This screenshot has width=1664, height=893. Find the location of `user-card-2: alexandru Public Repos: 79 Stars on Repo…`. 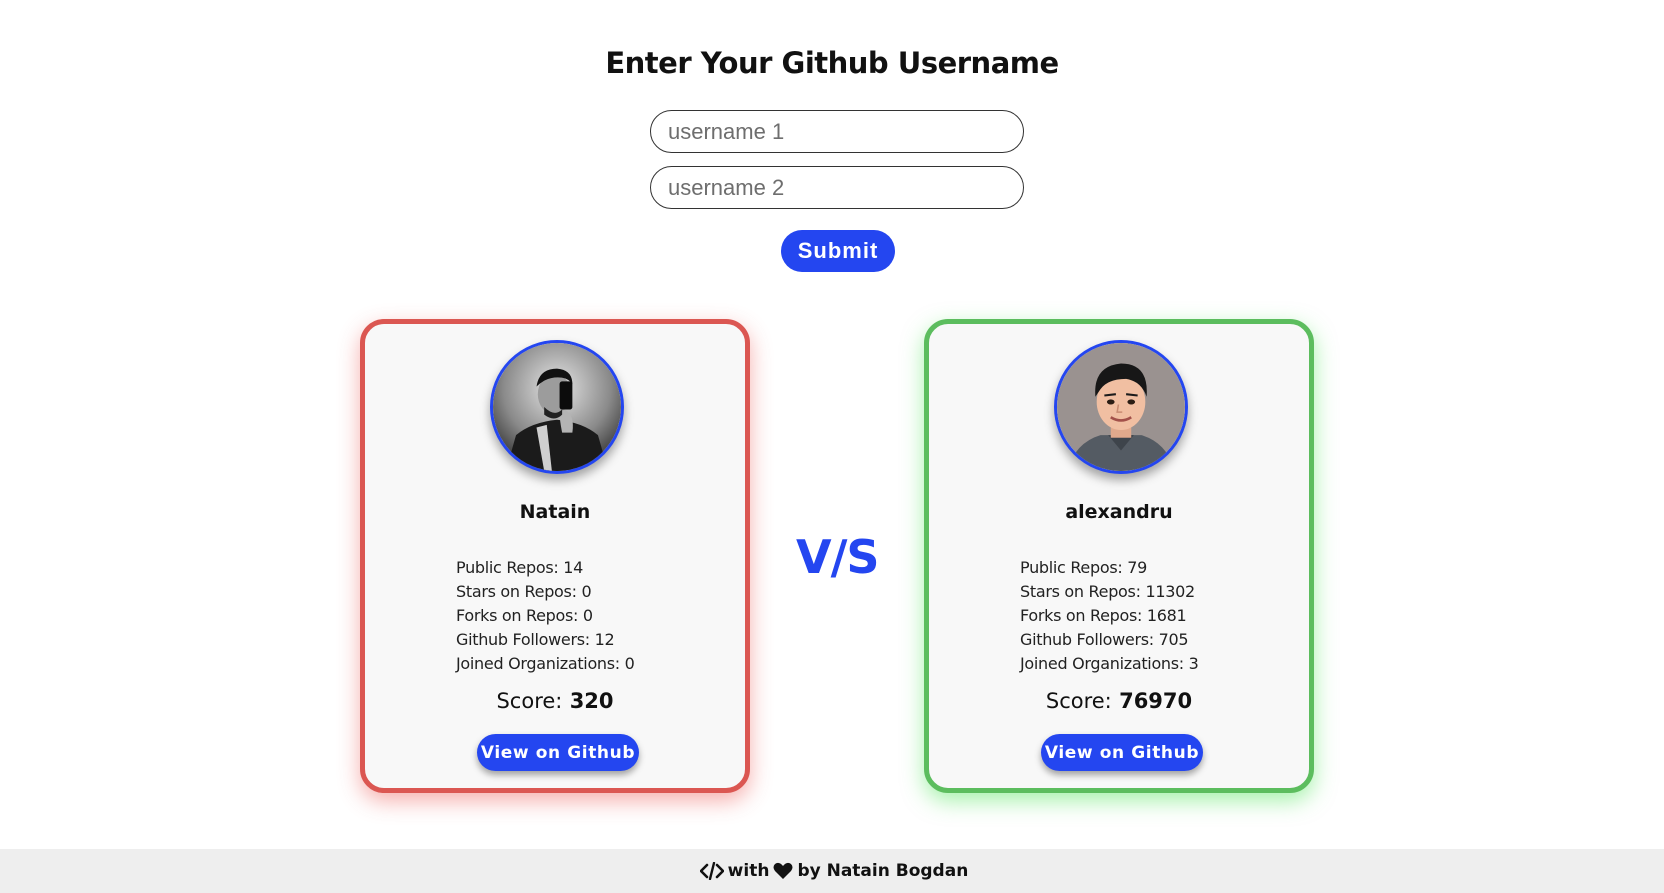

user-card-2: alexandru Public Repos: 79 Stars on Repo… is located at coordinates (1119, 556).